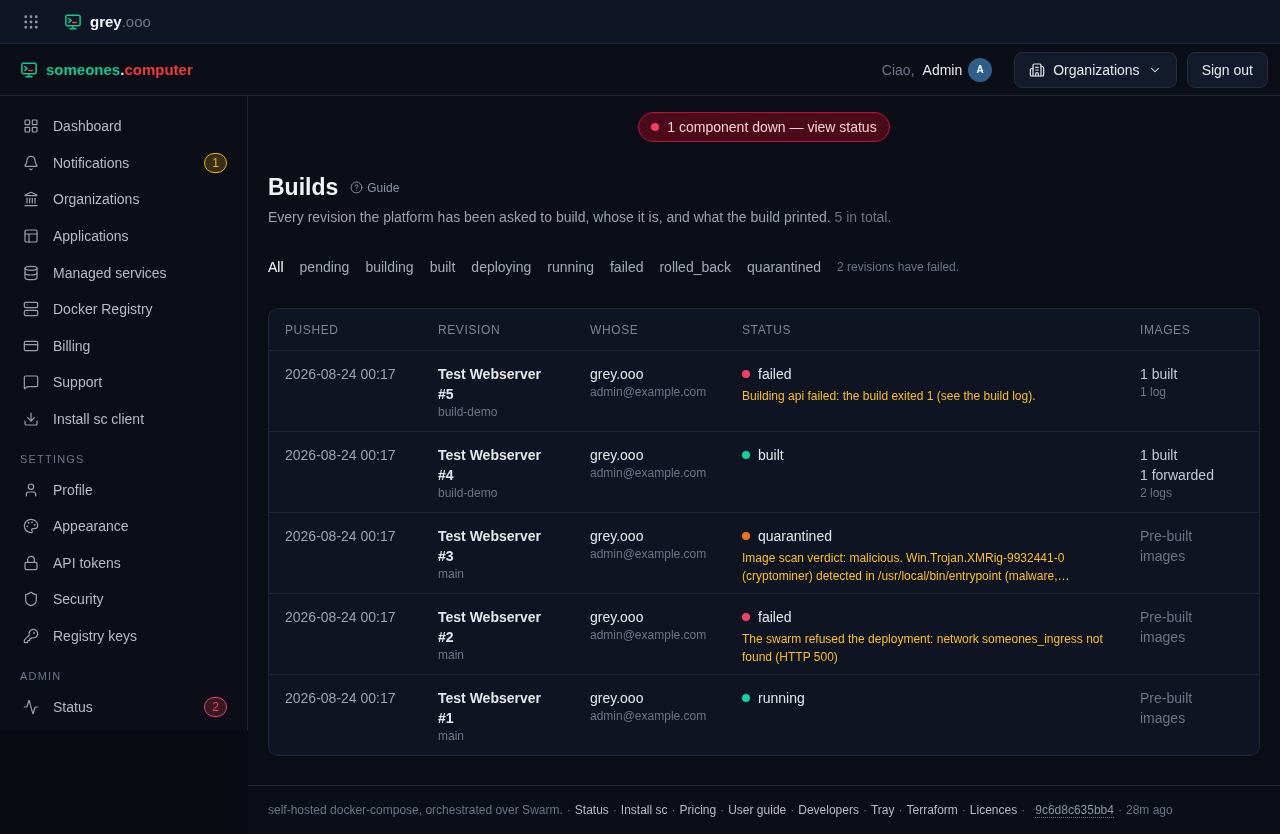  Describe the element at coordinates (591, 810) in the screenshot. I see `footer-link: Status` at that location.